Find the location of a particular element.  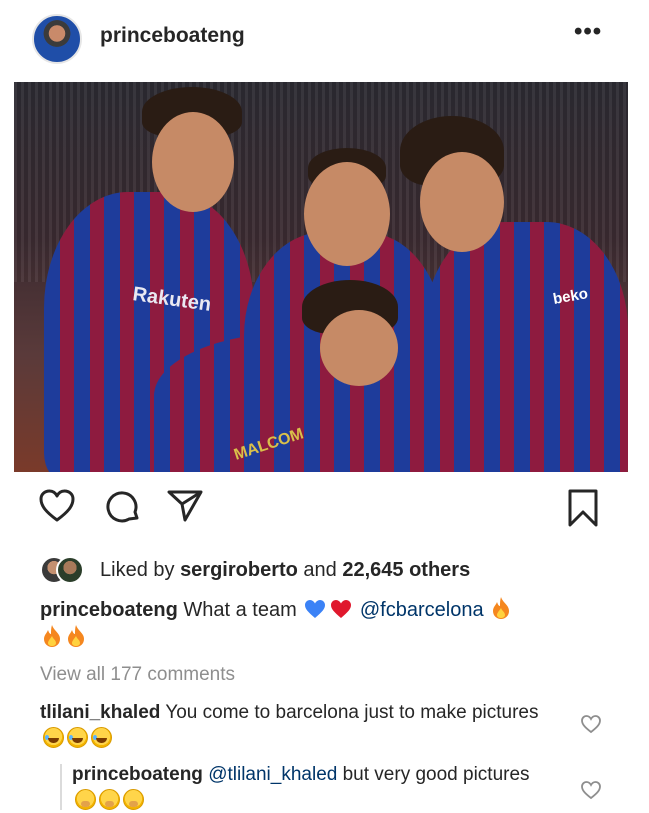

post-header: princeboateng ••• is located at coordinates (324, 40).